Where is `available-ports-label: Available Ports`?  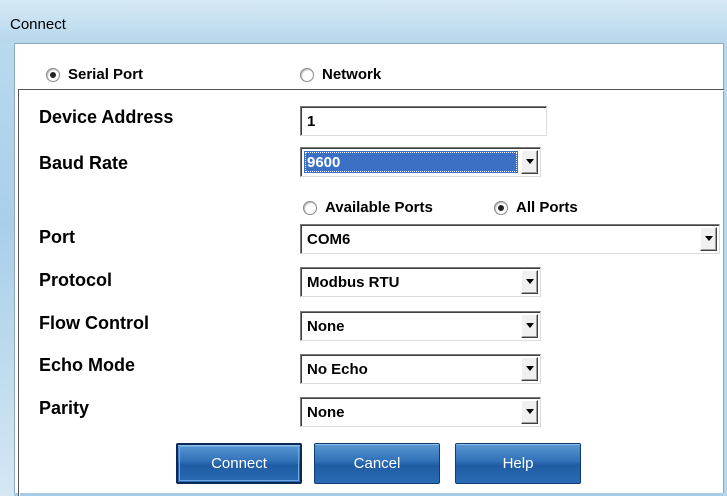
available-ports-label: Available Ports is located at coordinates (379, 207).